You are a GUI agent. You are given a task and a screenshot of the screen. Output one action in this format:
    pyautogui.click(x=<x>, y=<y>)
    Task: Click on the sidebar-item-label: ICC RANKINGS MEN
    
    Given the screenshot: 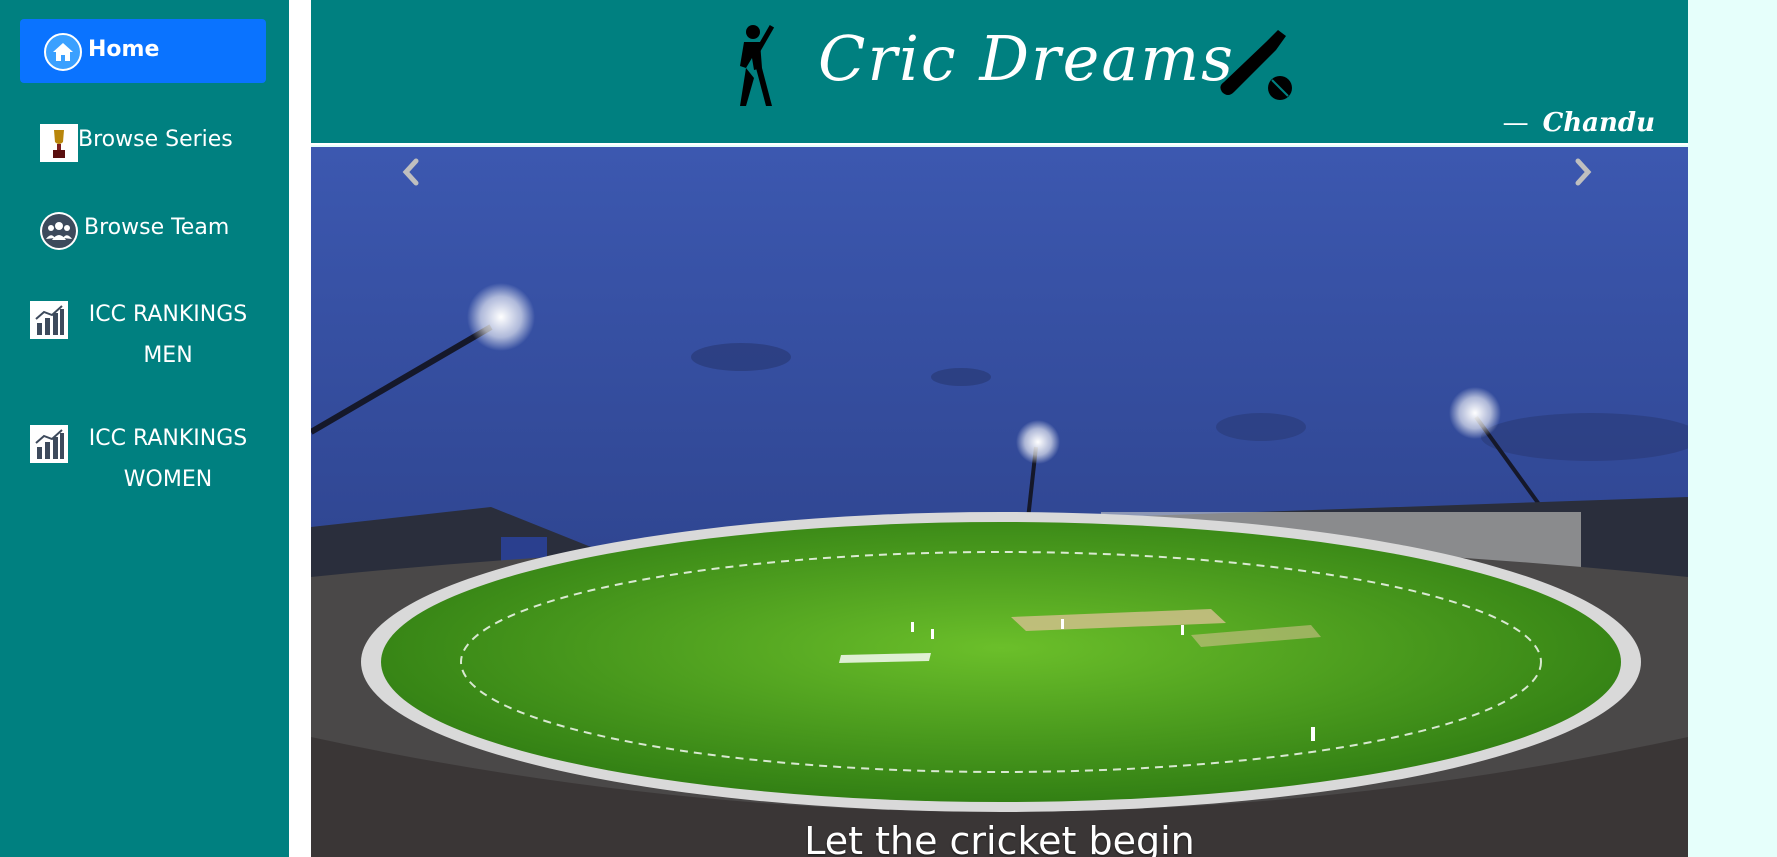 What is the action you would take?
    pyautogui.click(x=168, y=335)
    